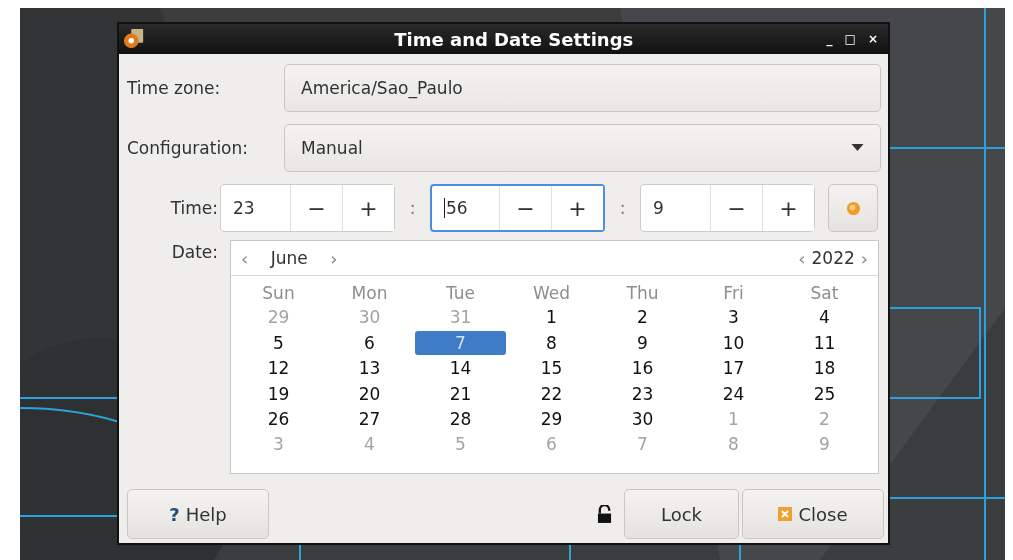  Describe the element at coordinates (733, 342) in the screenshot. I see `calendar-day: 10` at that location.